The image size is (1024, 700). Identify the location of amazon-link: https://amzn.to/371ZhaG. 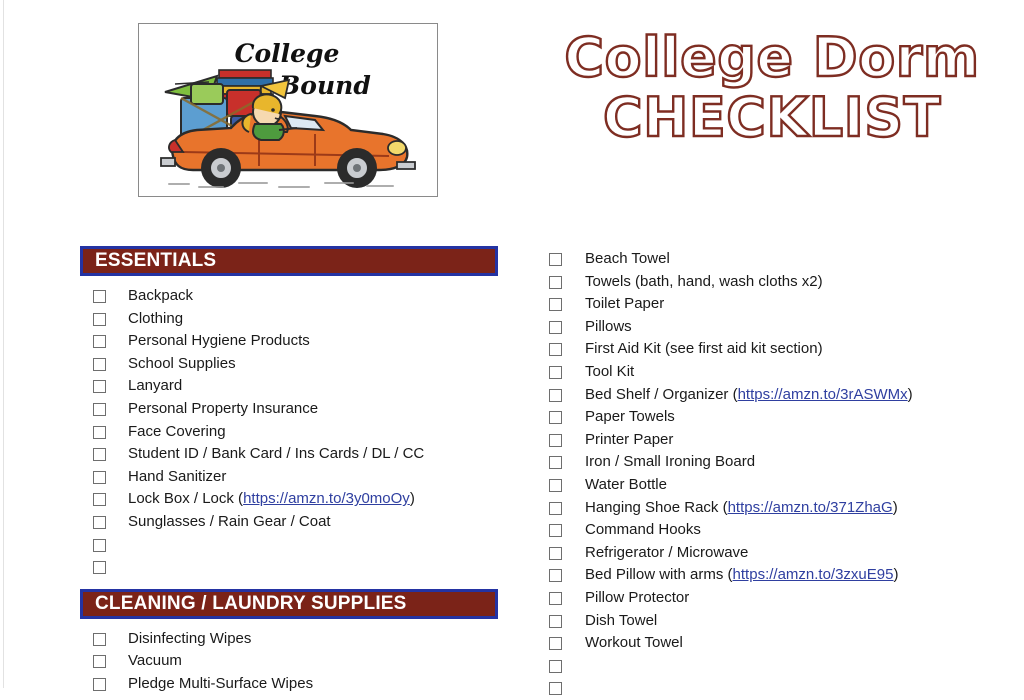
(810, 507).